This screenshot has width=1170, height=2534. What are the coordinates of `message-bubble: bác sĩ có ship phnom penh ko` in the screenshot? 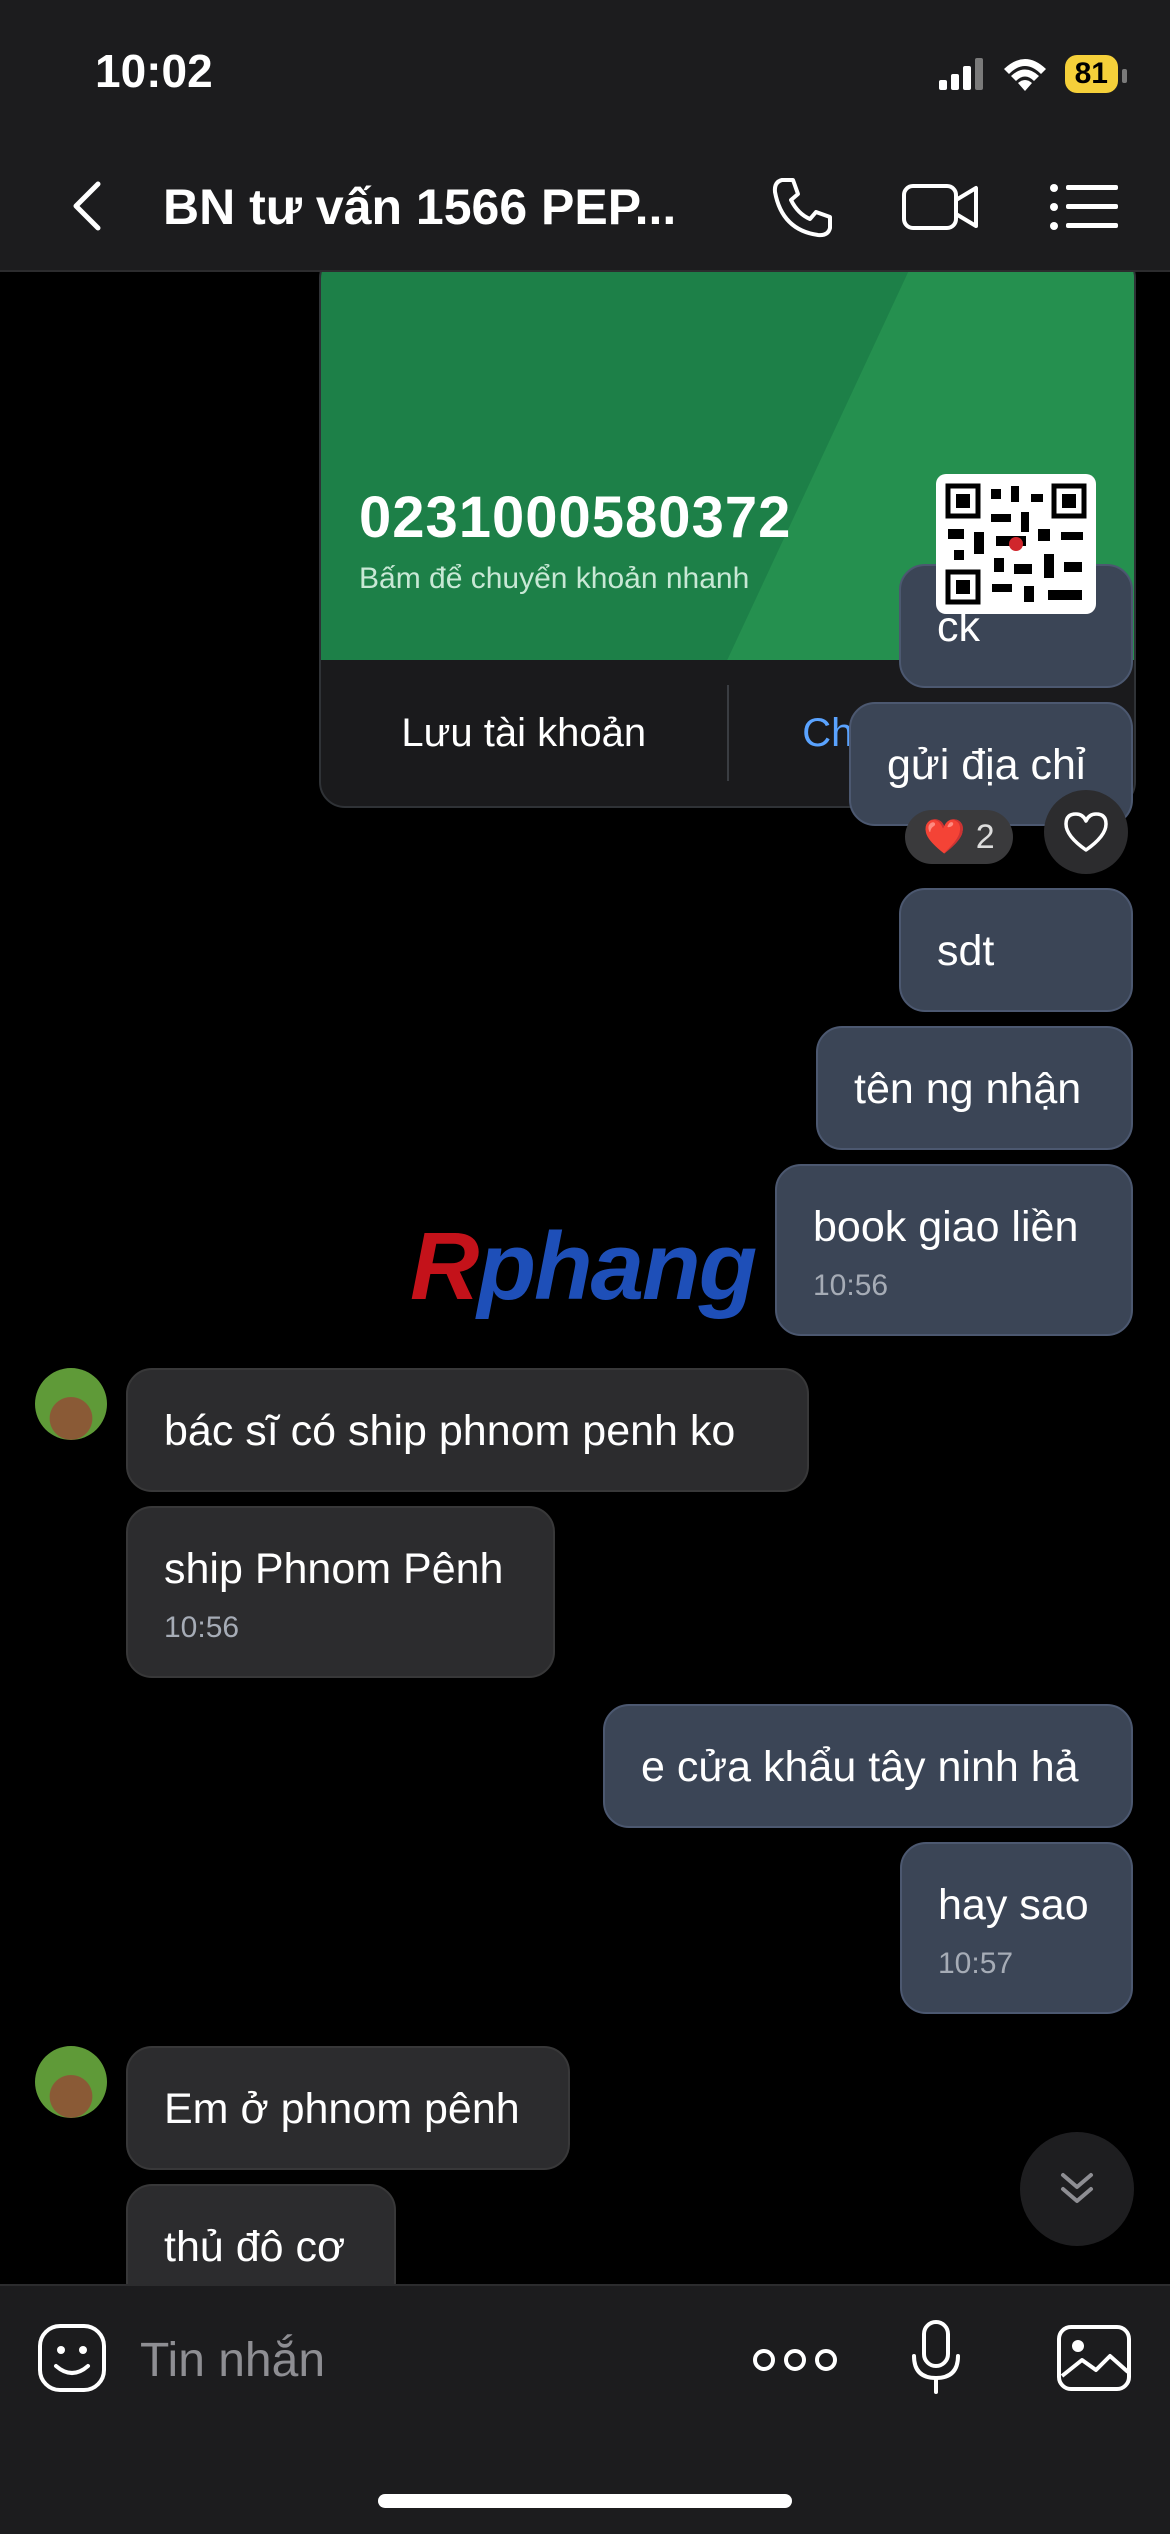 It's located at (467, 1430).